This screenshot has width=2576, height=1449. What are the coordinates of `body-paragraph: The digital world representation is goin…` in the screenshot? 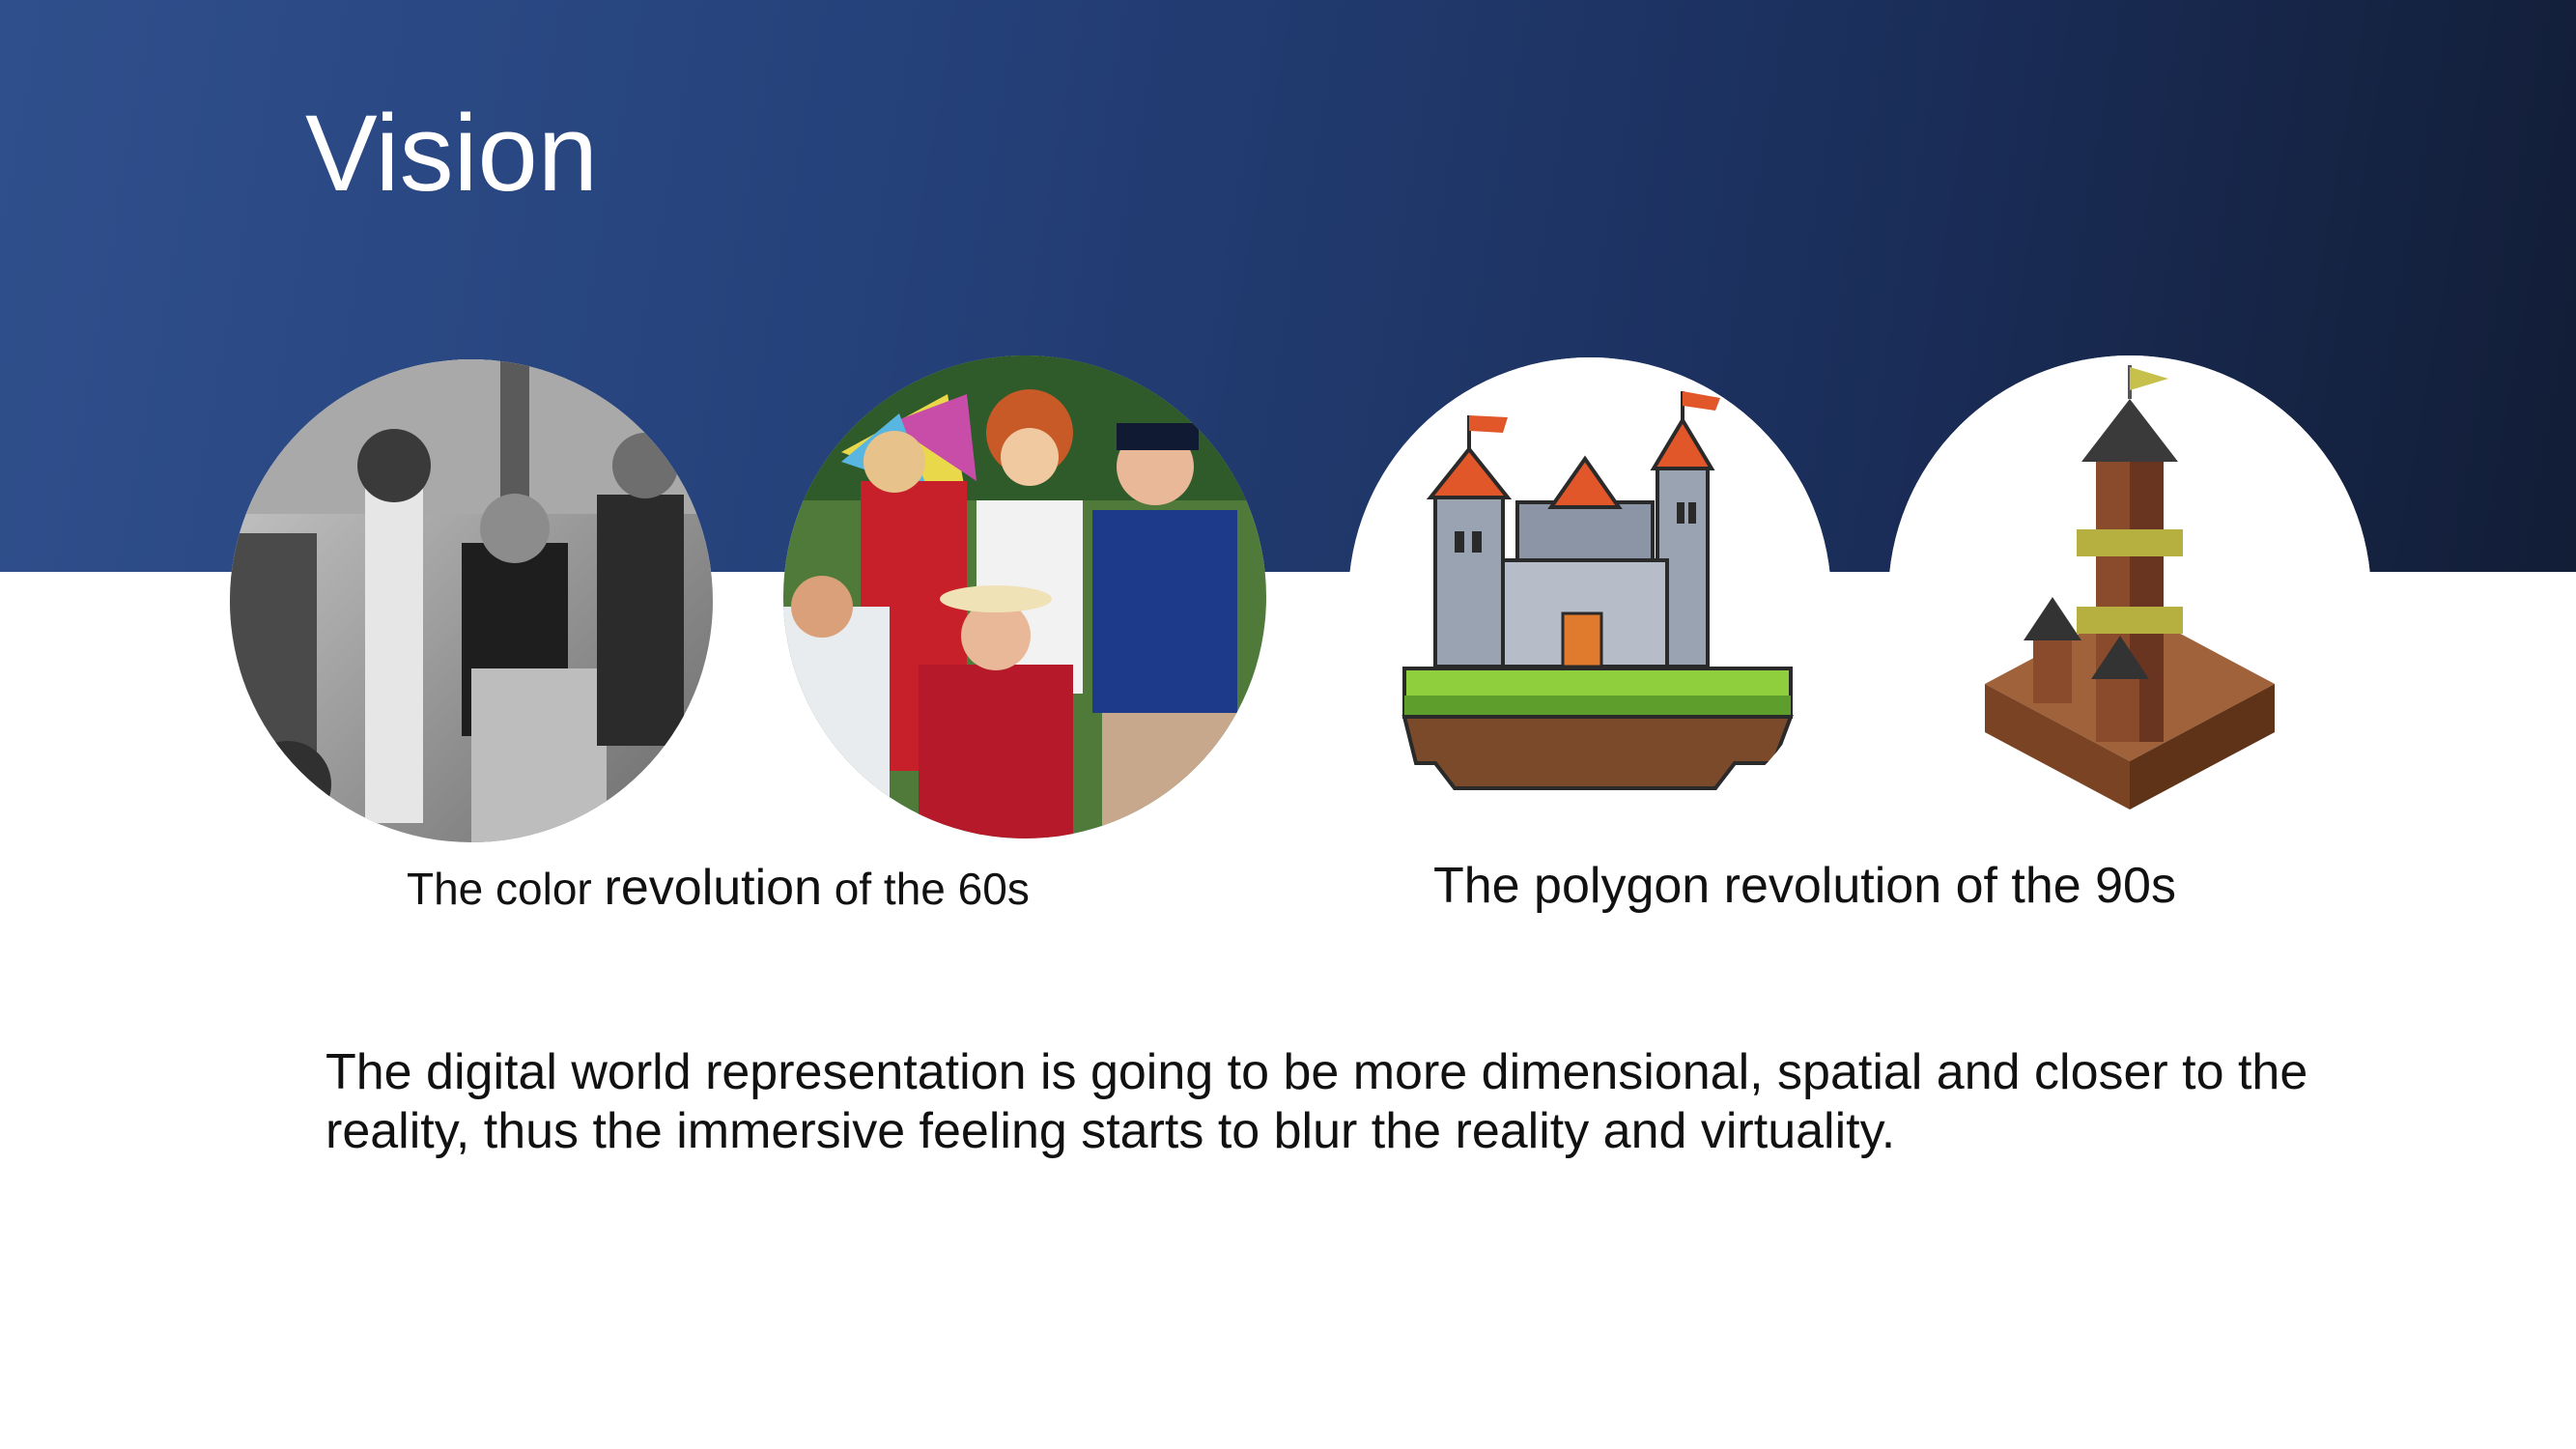 It's located at (1369, 1102).